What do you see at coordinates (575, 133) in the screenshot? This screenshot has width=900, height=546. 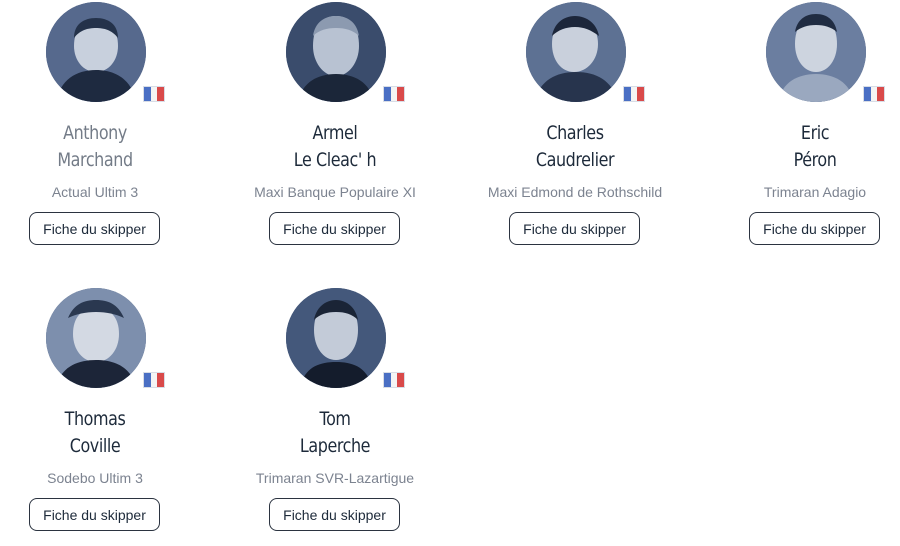 I see `first-name: Charles` at bounding box center [575, 133].